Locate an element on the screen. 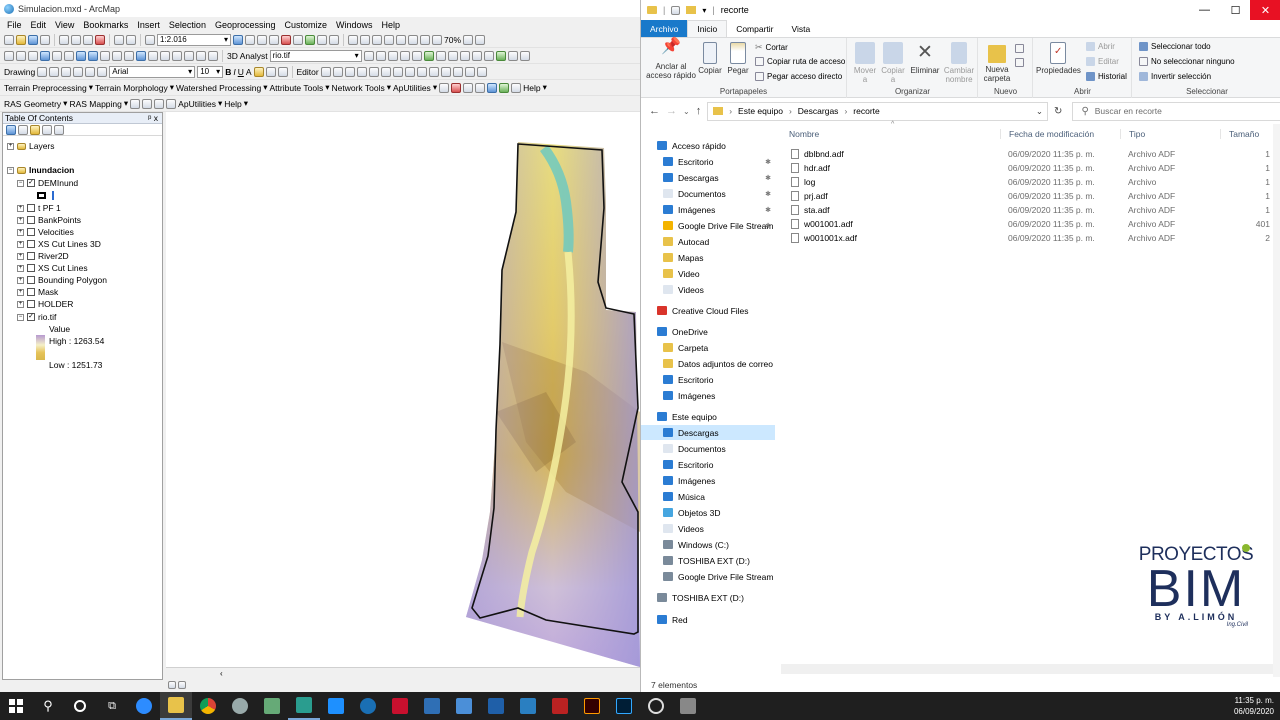  nav-item-onedrive-1: Datos adjuntos de correo ele is located at coordinates (708, 363).